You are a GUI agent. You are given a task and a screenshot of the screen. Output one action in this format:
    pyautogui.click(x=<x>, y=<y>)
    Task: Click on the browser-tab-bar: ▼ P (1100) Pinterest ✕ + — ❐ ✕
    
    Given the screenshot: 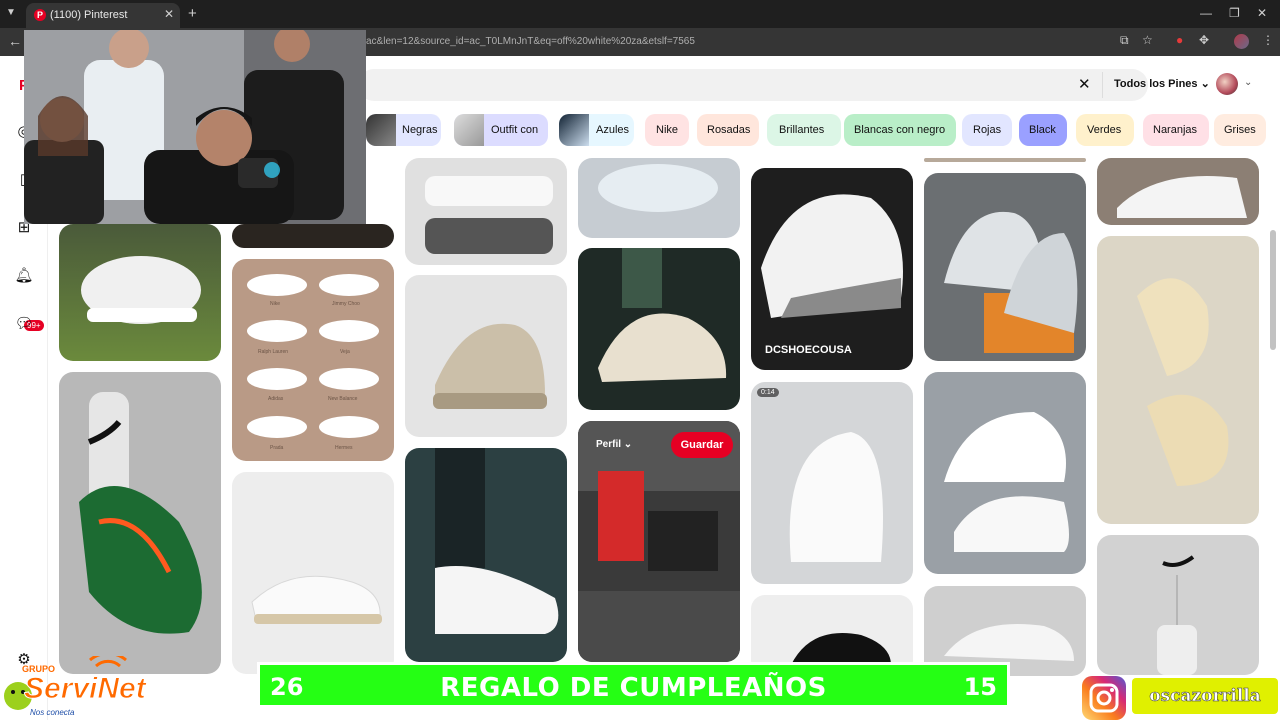 What is the action you would take?
    pyautogui.click(x=640, y=14)
    